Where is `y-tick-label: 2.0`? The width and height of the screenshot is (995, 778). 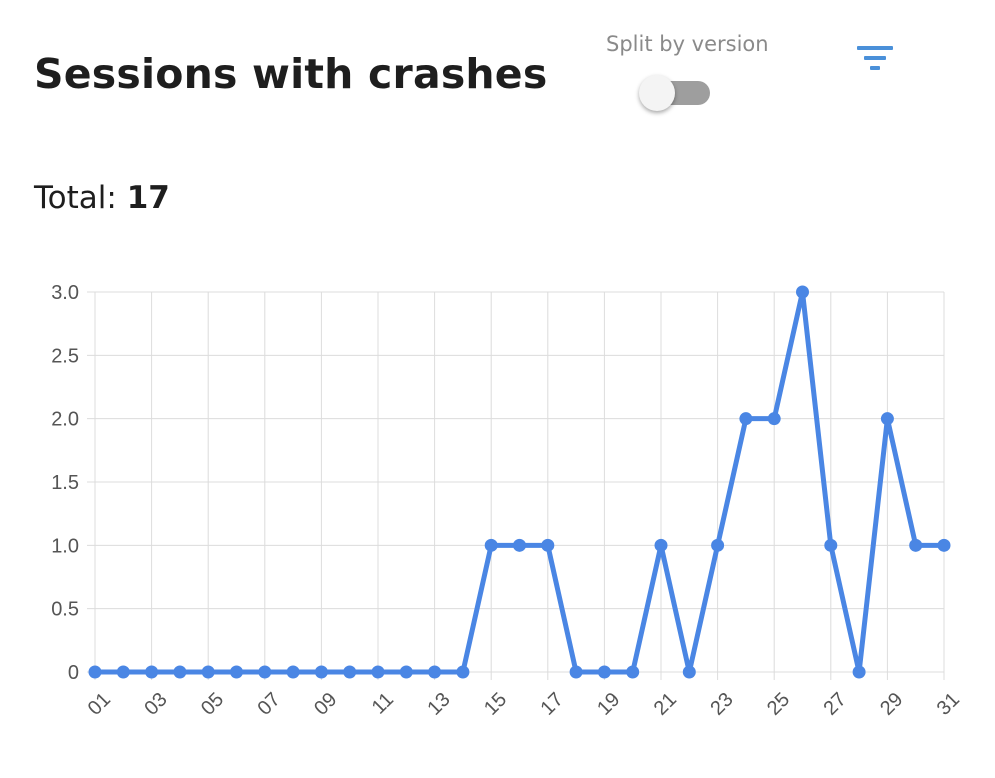
y-tick-label: 2.0 is located at coordinates (65, 420).